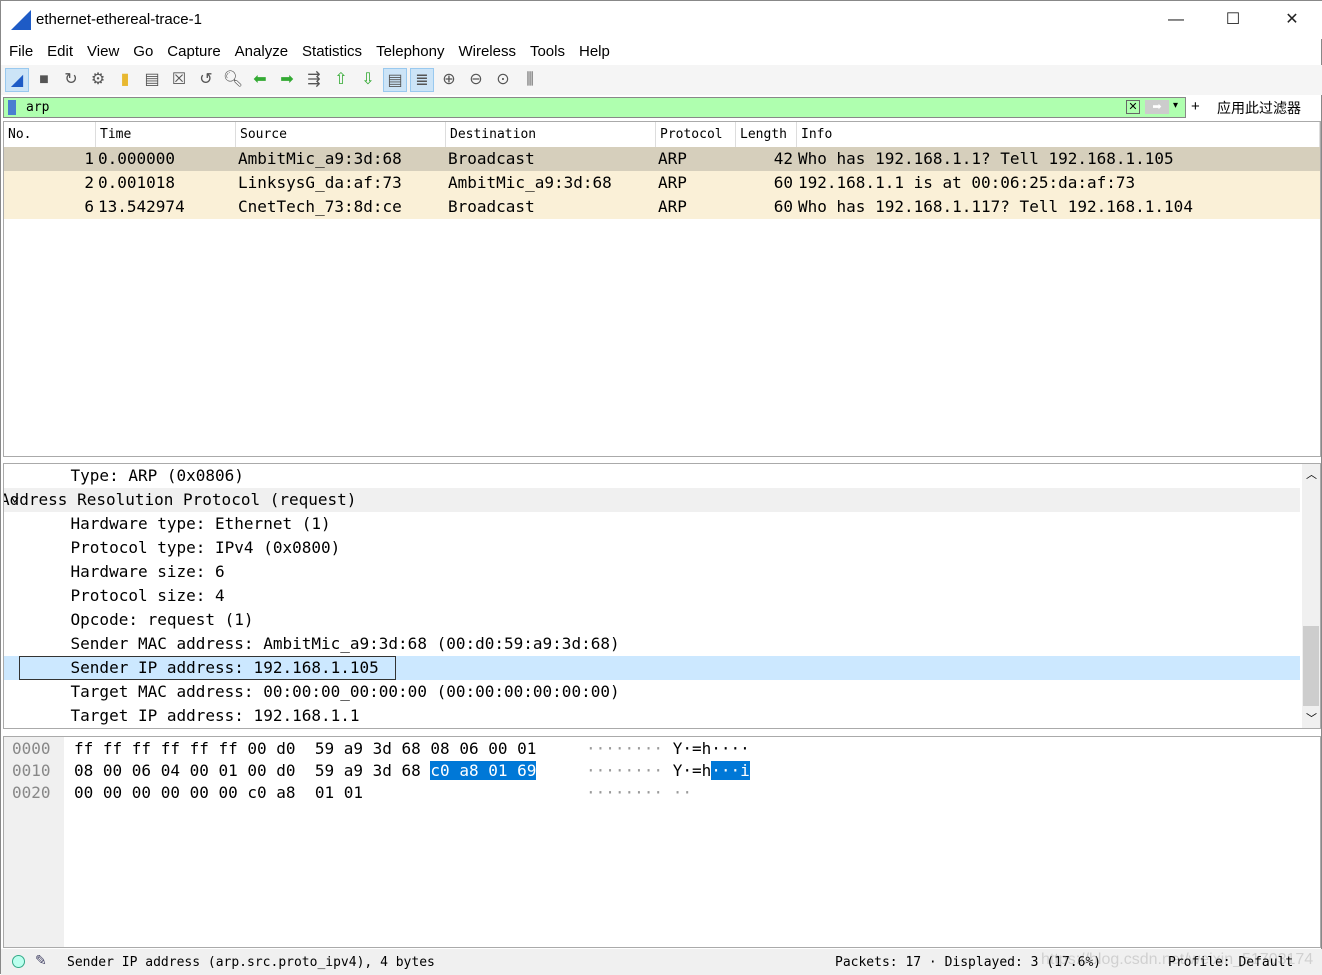 This screenshot has width=1322, height=975. I want to click on menu-tools: Tools, so click(548, 52).